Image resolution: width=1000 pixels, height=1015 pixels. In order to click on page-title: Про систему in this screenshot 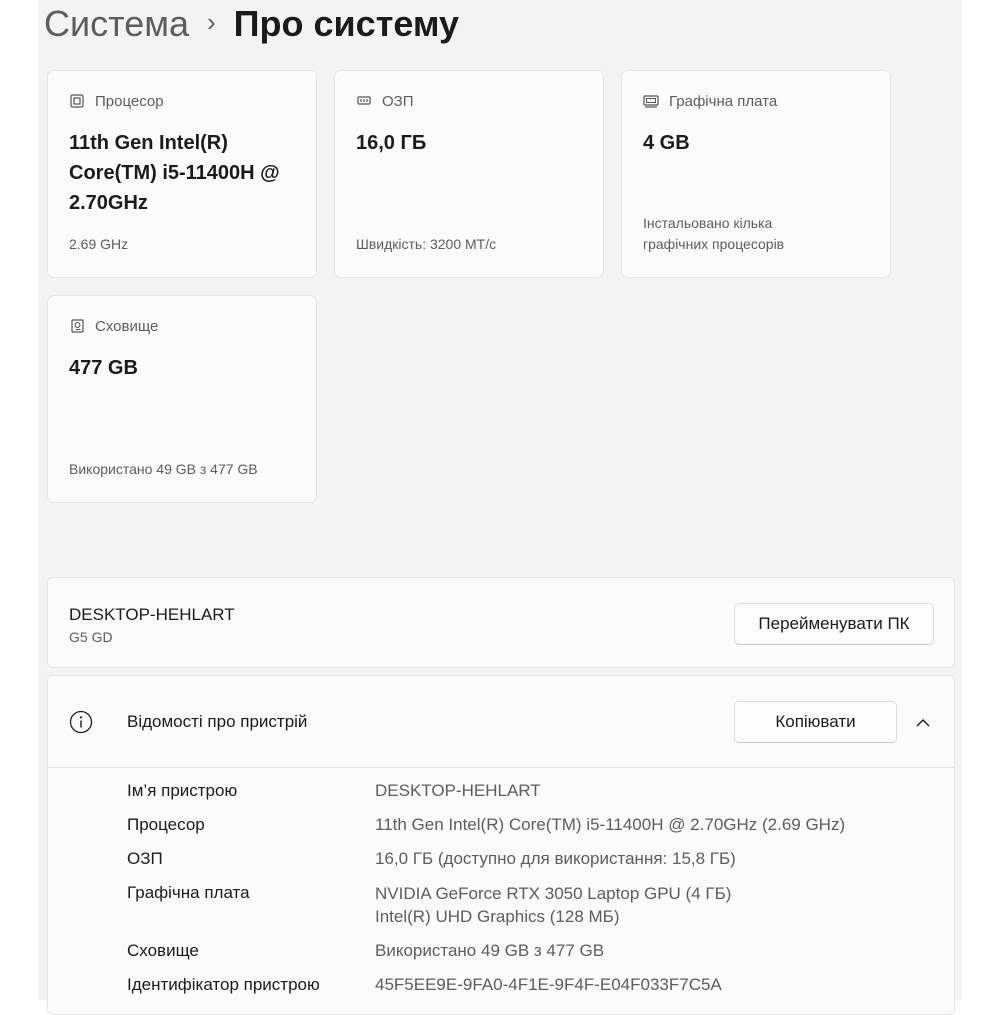, I will do `click(346, 23)`.